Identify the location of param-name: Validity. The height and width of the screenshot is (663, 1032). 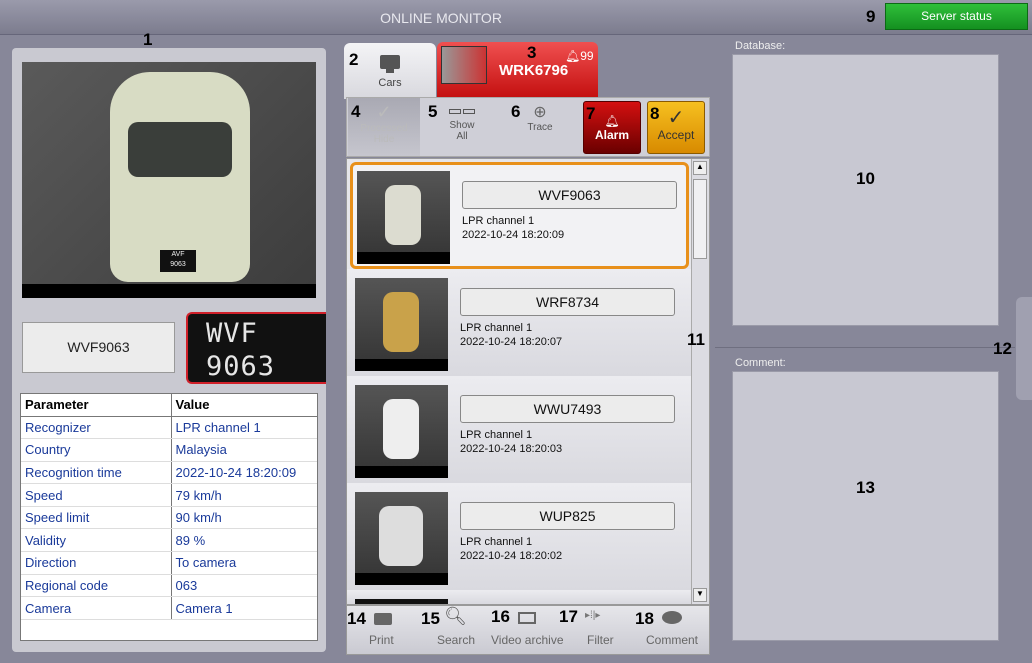
(96, 540).